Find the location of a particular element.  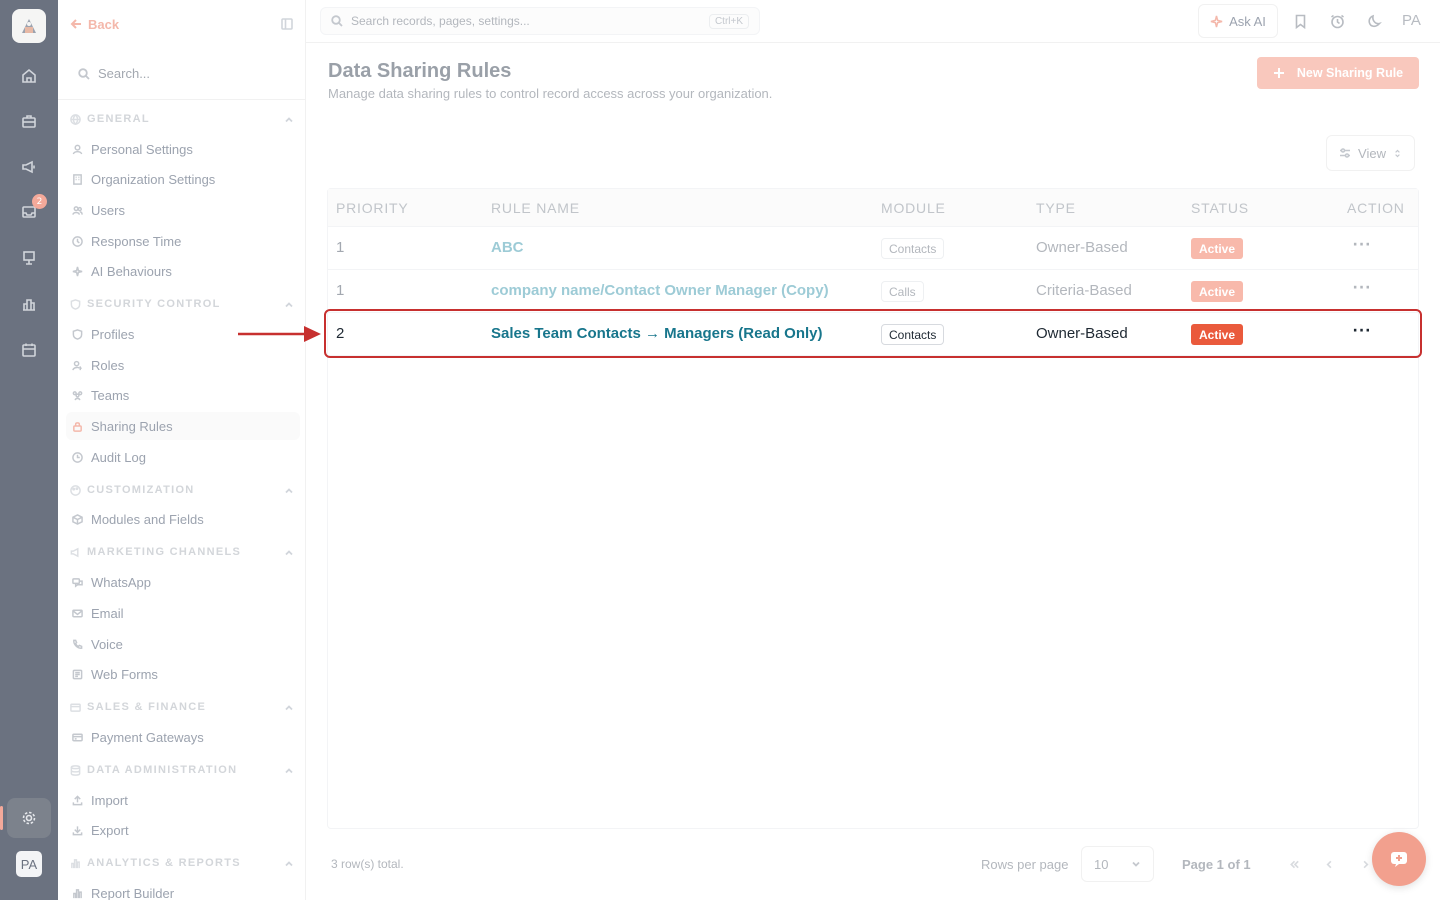

sidebar-collapse-icon is located at coordinates (287, 24).